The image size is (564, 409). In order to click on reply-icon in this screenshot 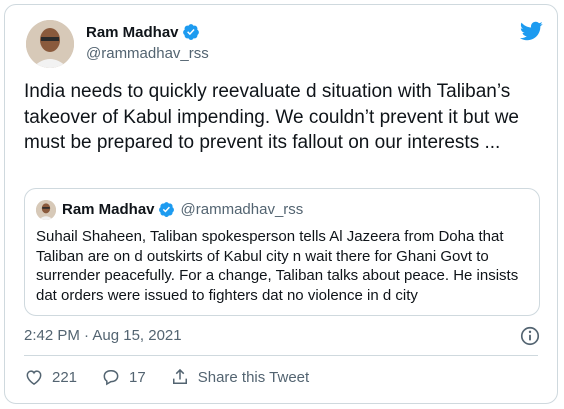, I will do `click(111, 378)`.